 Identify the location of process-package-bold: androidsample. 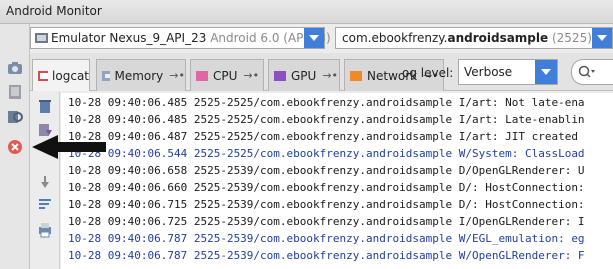
(498, 38).